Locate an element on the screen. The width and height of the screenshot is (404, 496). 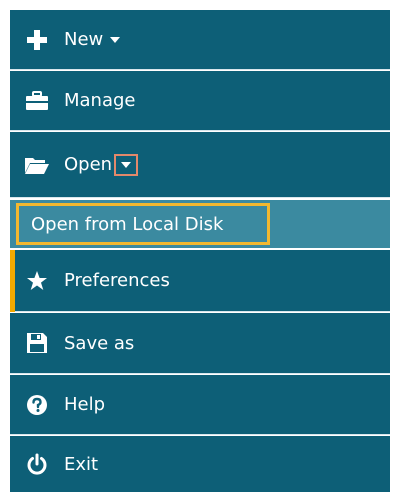
menu-item-open-label: Open is located at coordinates (88, 164).